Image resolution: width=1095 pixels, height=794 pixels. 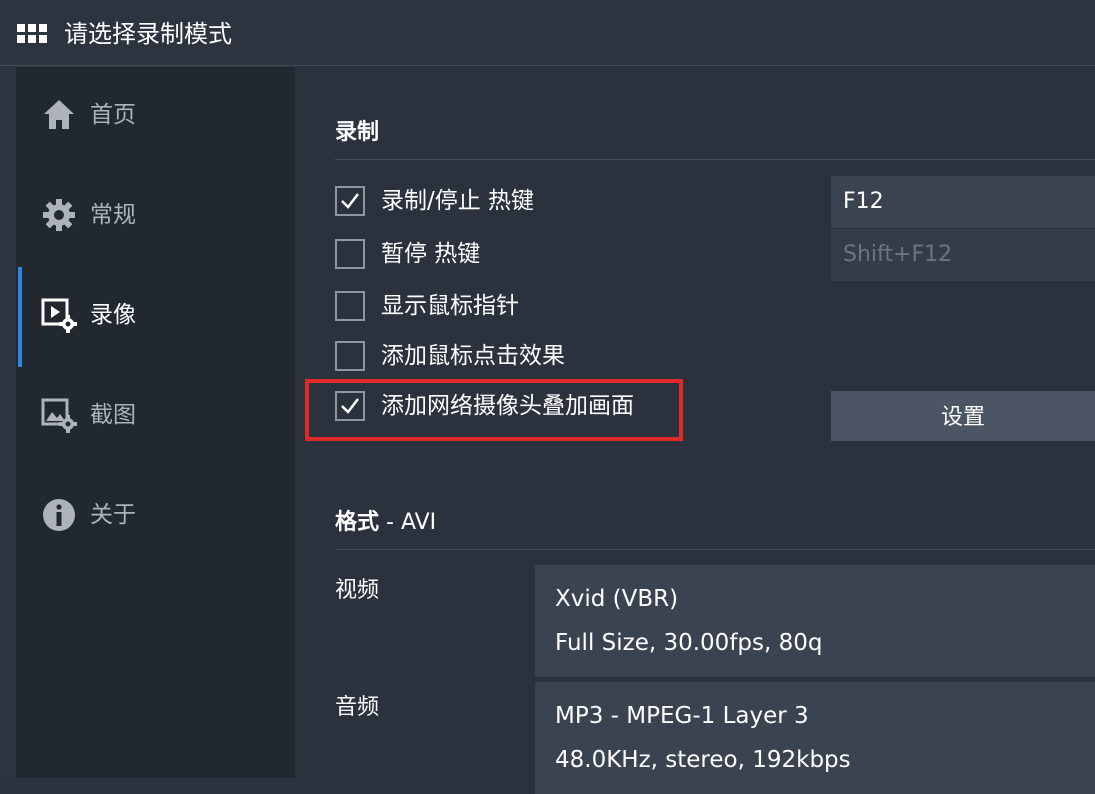 What do you see at coordinates (357, 590) in the screenshot?
I see `video-label: 视频` at bounding box center [357, 590].